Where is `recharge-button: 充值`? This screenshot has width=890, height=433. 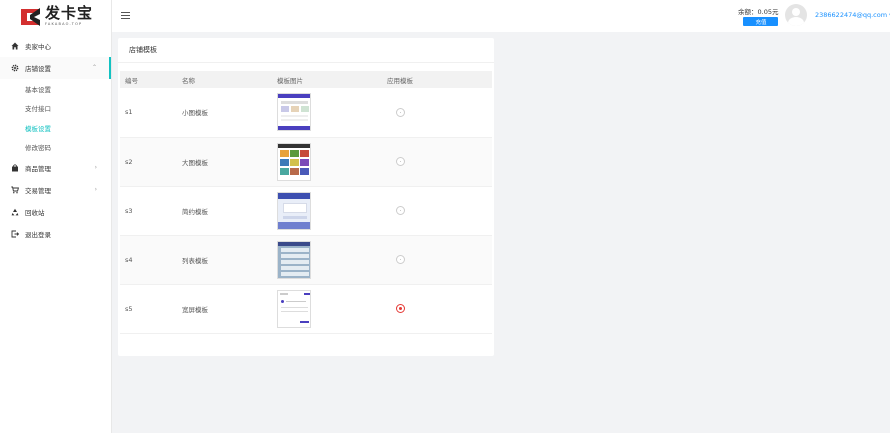
recharge-button: 充值 is located at coordinates (761, 21).